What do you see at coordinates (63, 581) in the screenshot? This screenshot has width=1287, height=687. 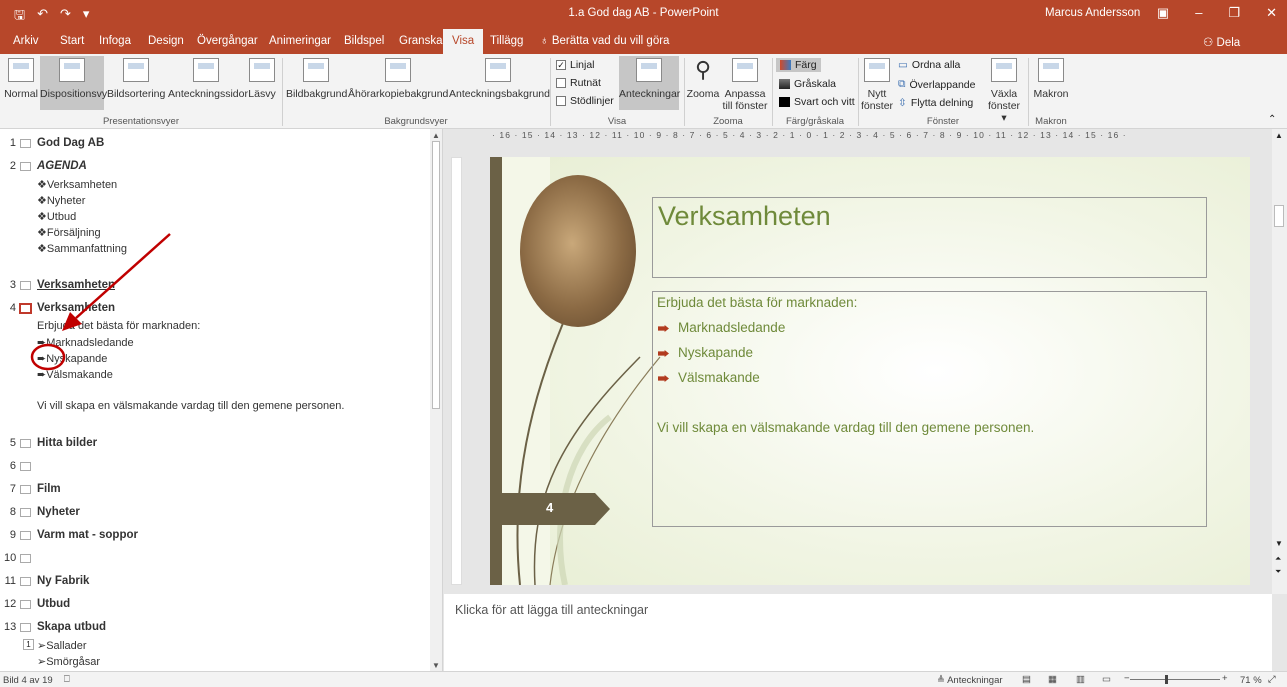 I see `outline-slide-title: Ny Fabrik` at bounding box center [63, 581].